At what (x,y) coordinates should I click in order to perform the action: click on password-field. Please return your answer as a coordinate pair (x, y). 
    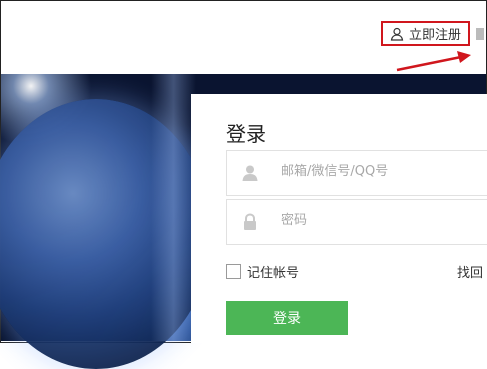
    Looking at the image, I should click on (356, 222).